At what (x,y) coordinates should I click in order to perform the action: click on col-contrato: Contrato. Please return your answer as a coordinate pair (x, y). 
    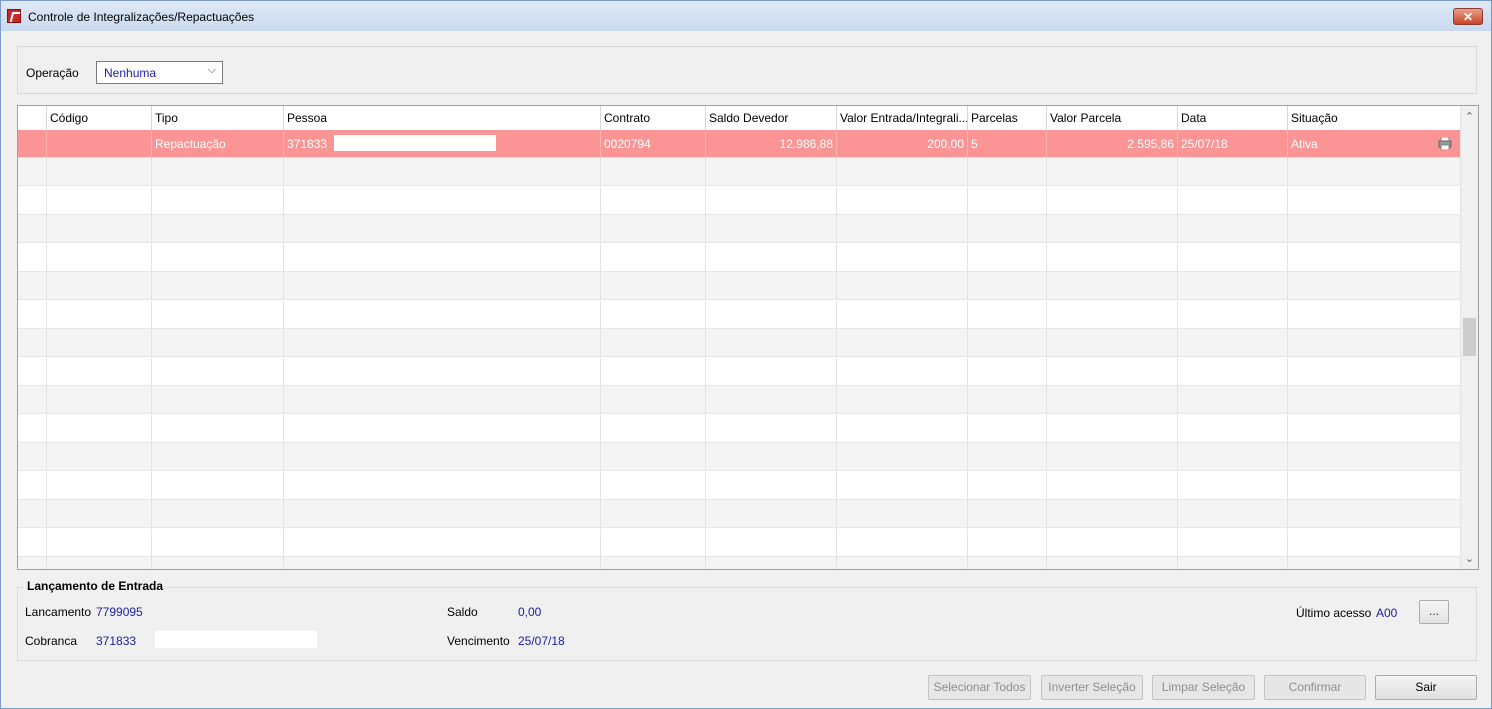
    Looking at the image, I should click on (652, 118).